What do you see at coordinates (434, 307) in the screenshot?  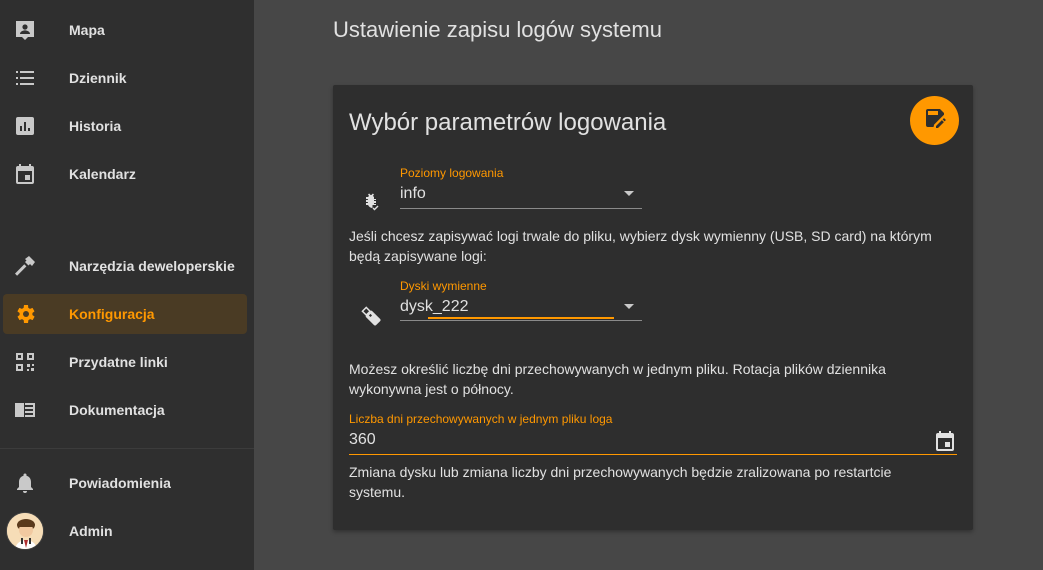 I see `disk-select: dysk_222` at bounding box center [434, 307].